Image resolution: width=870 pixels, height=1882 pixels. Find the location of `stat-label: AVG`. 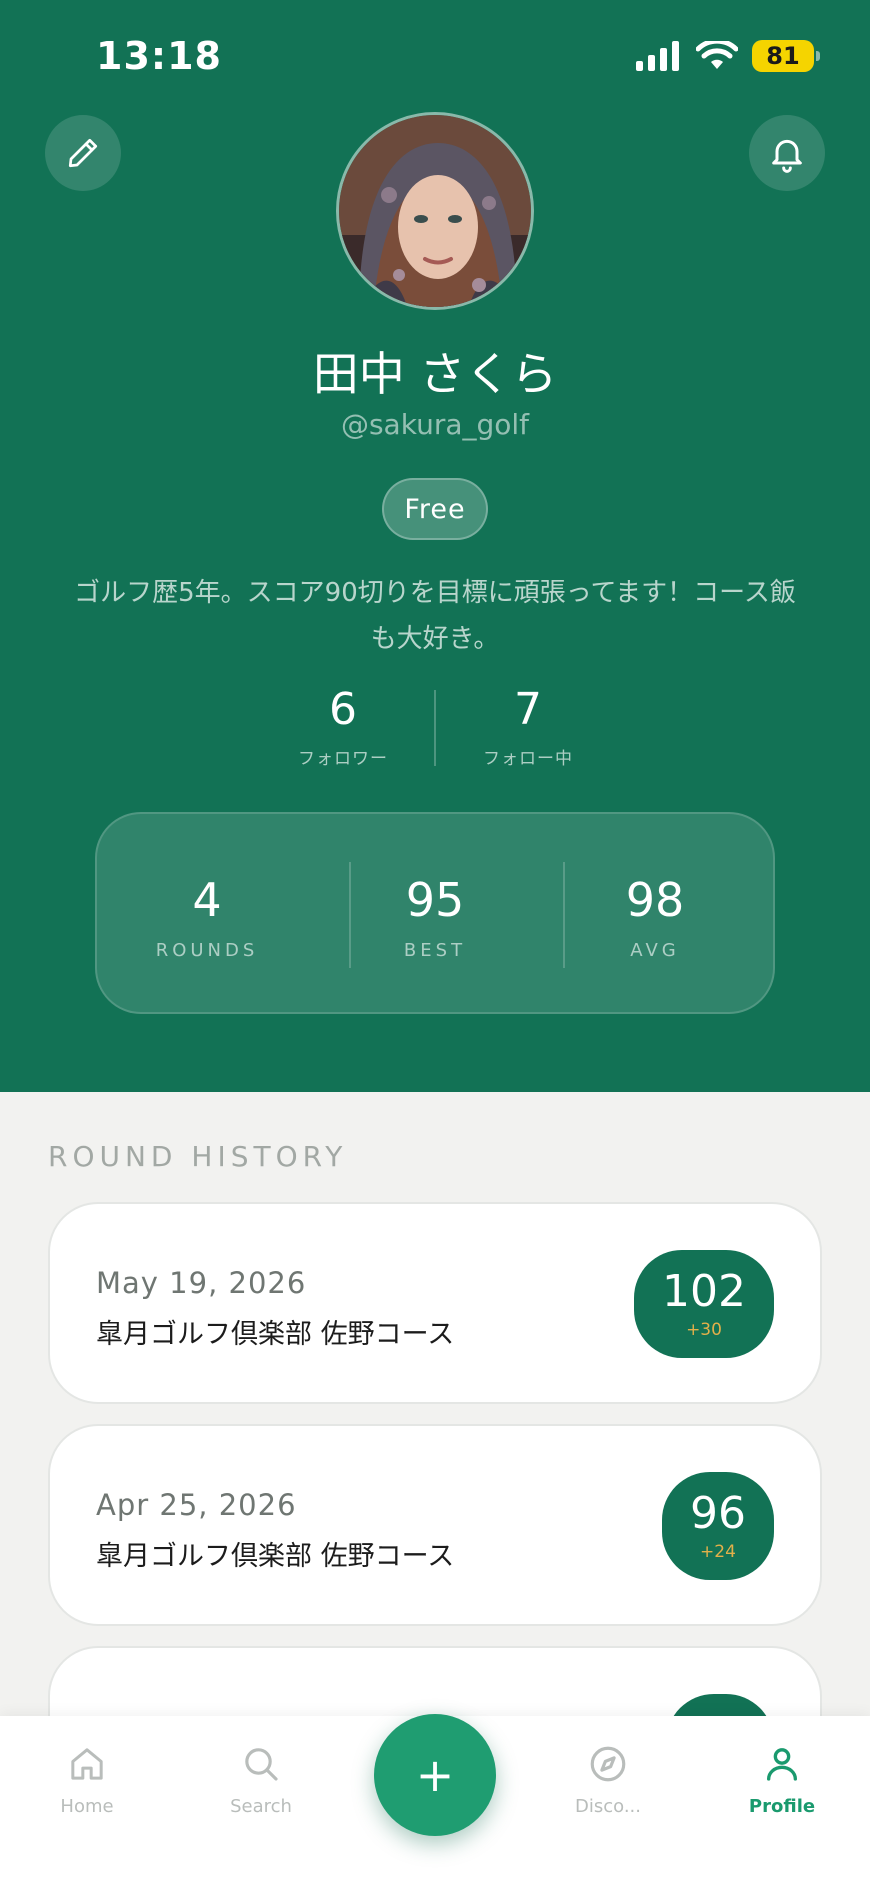

stat-label: AVG is located at coordinates (655, 950).